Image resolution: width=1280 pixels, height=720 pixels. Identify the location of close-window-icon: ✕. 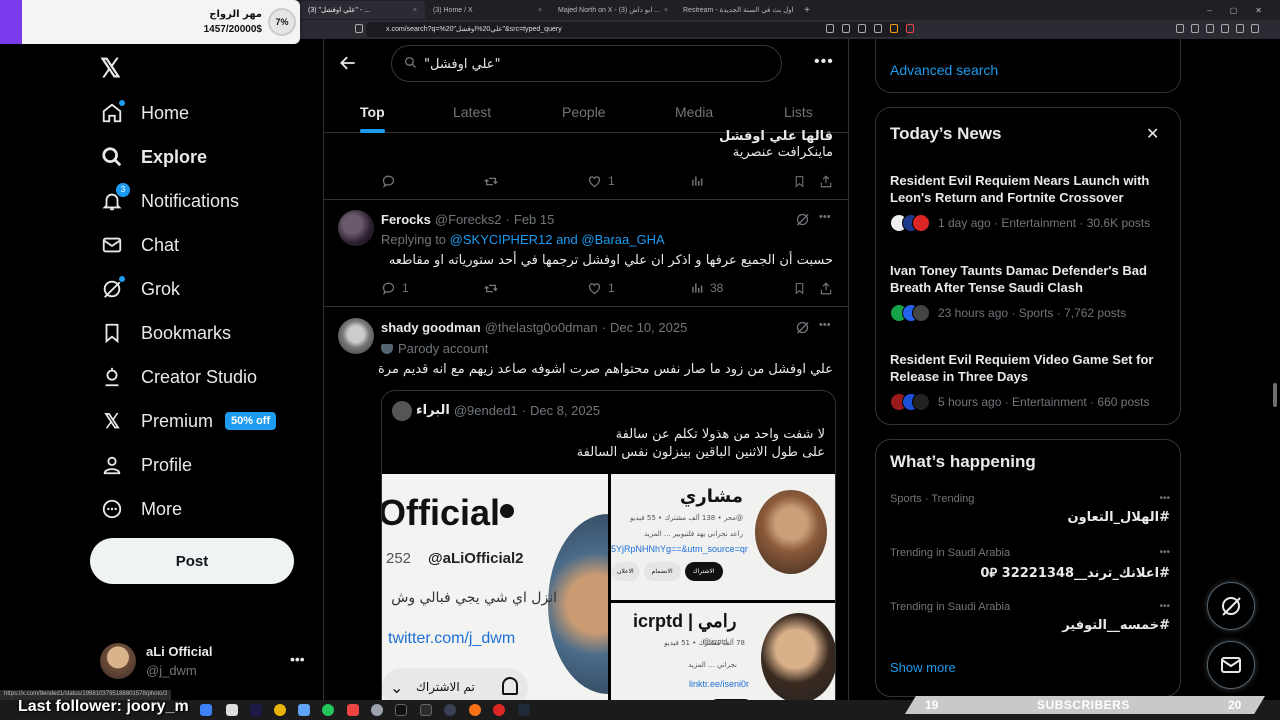
(1258, 10).